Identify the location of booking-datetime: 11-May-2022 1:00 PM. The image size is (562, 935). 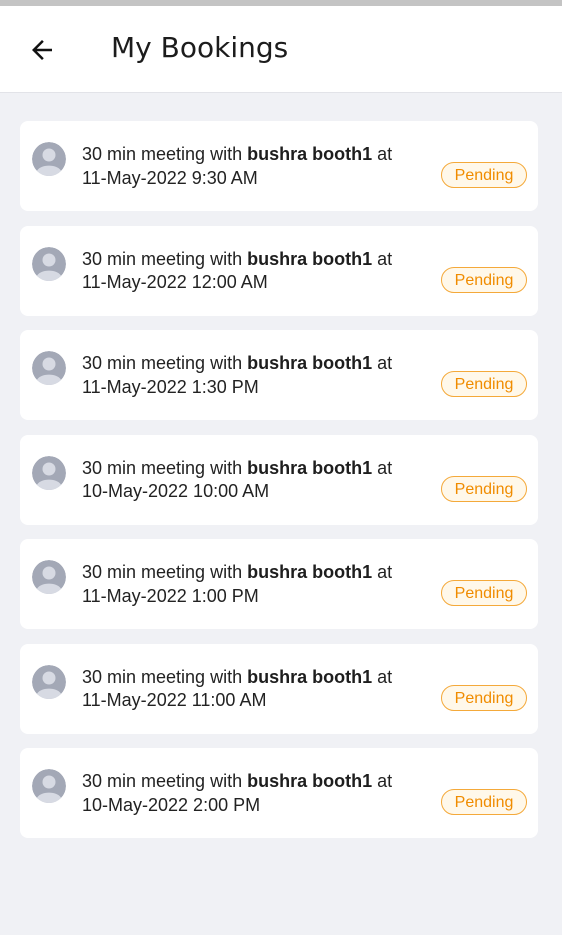
(170, 595).